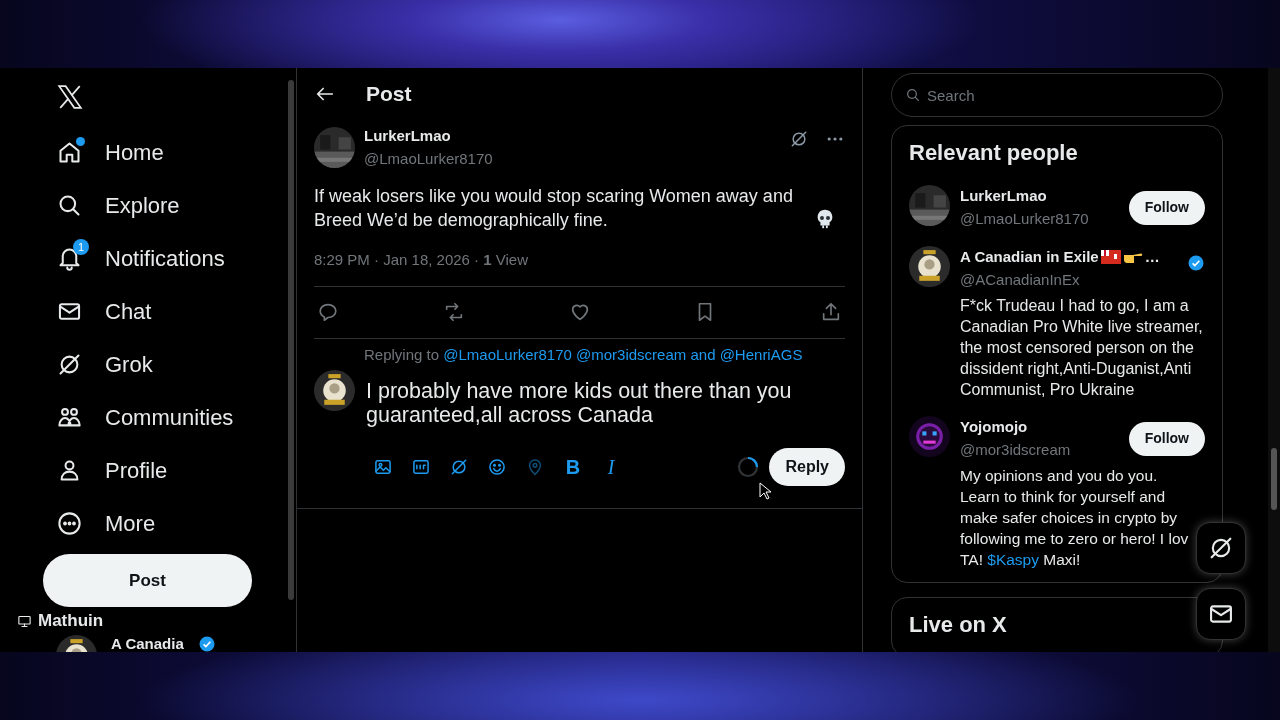 This screenshot has width=1280, height=720. What do you see at coordinates (69, 152) in the screenshot?
I see `house-icon` at bounding box center [69, 152].